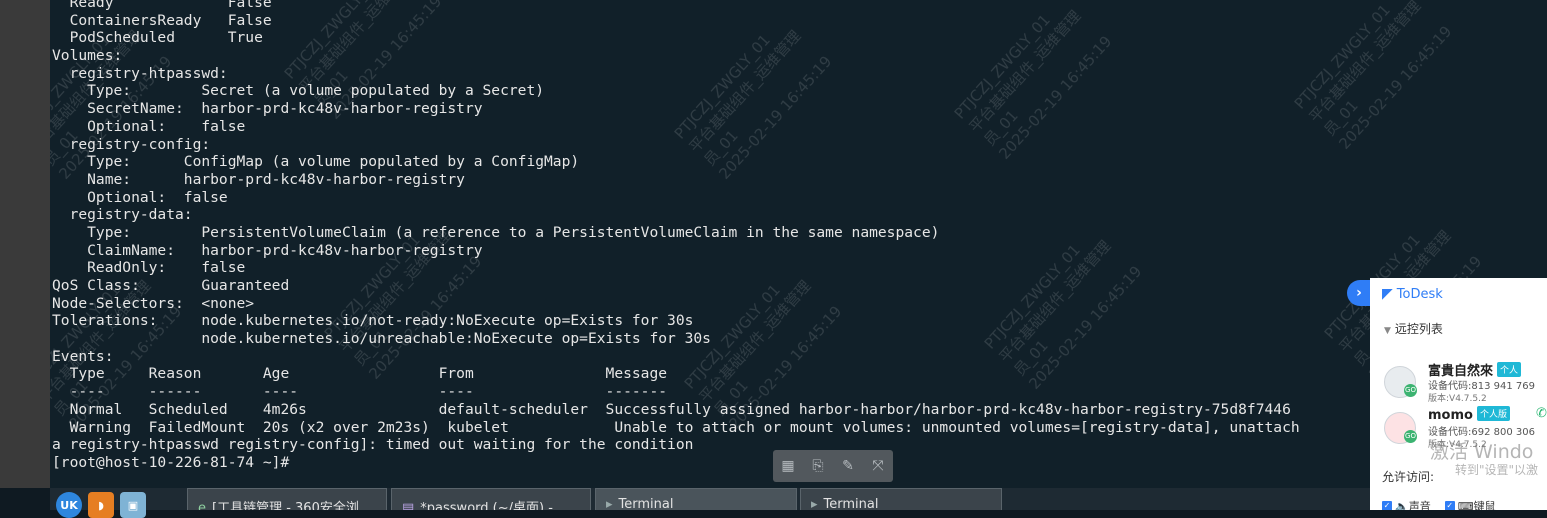 The image size is (1547, 518). Describe the element at coordinates (1439, 504) in the screenshot. I see `allow-access-options: ✓ 🔈 声音 ✓ ⌨ 键鼠` at that location.